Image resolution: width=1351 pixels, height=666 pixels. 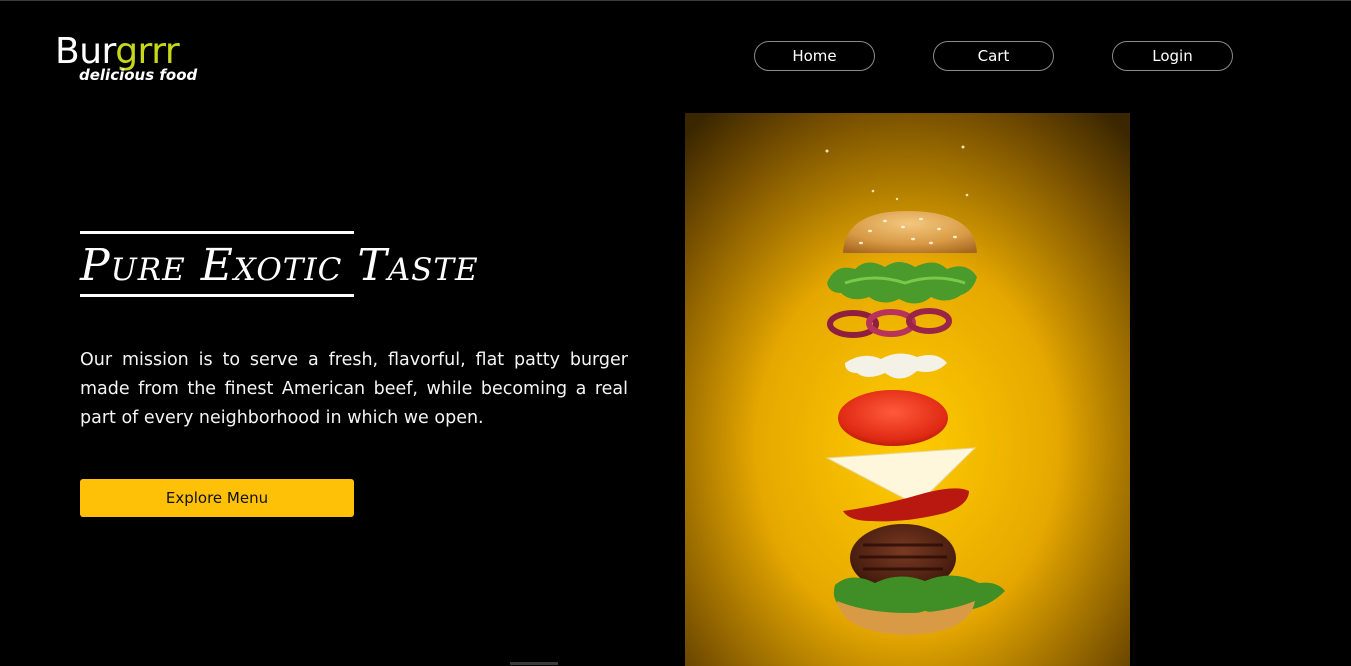 I want to click on nav-cart-button: Cart, so click(x=993, y=56).